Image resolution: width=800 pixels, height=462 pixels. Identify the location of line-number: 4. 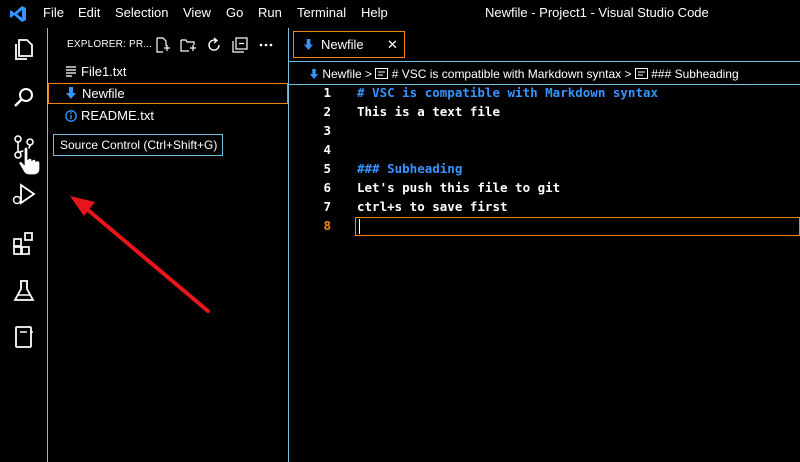
(327, 149).